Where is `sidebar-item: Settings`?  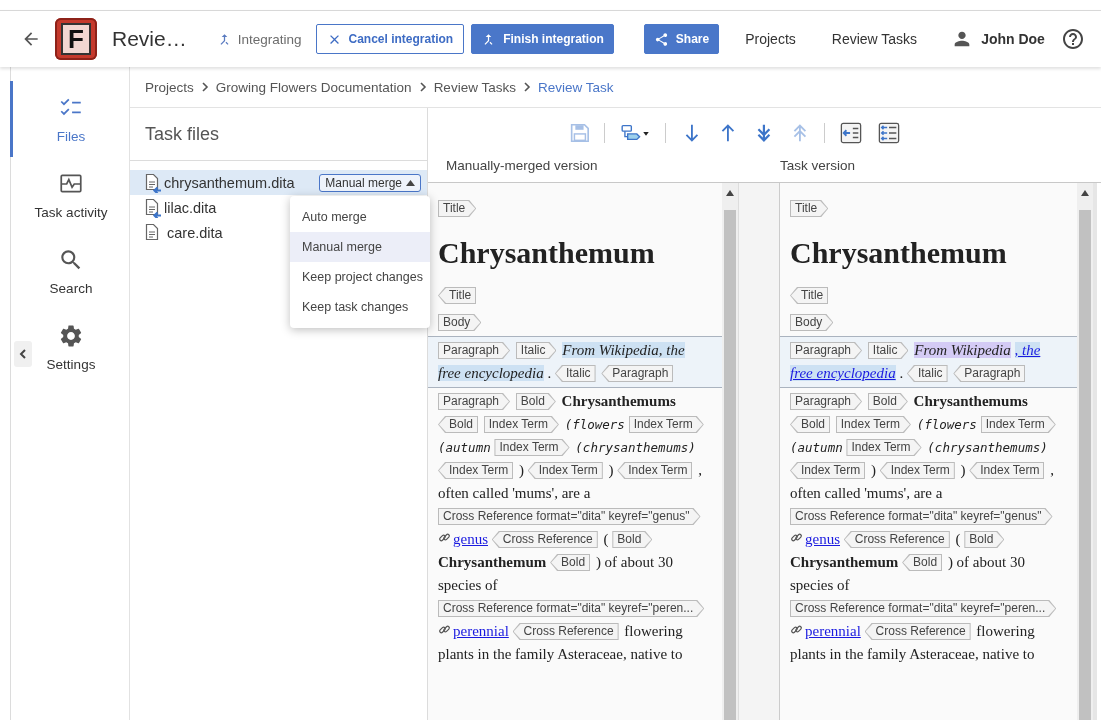 sidebar-item: Settings is located at coordinates (69, 347).